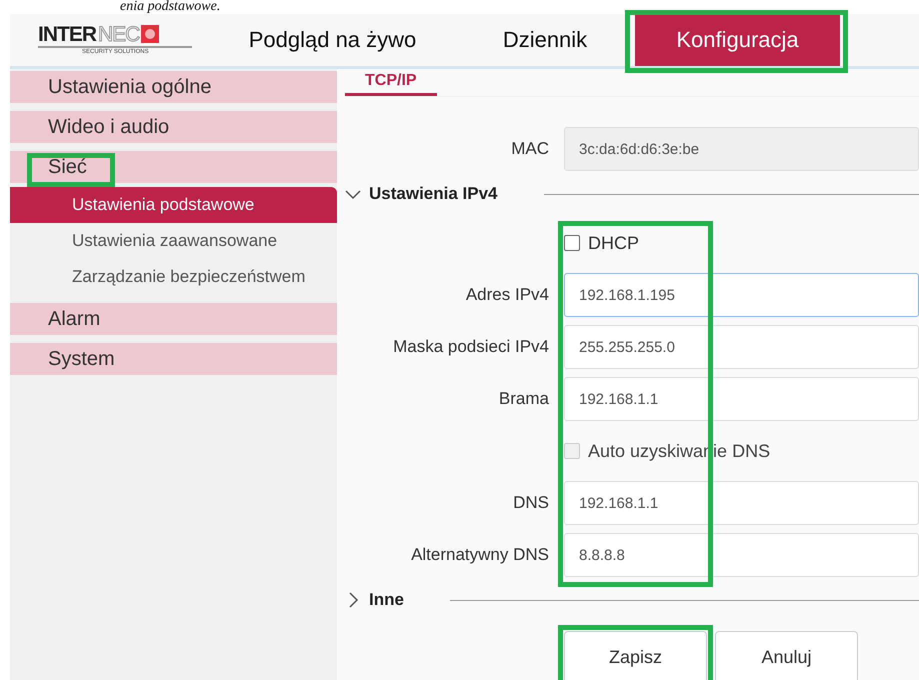 The width and height of the screenshot is (919, 680). What do you see at coordinates (173, 277) in the screenshot?
I see `sidebar-subitem: Zarządzanie bezpieczeństwem` at bounding box center [173, 277].